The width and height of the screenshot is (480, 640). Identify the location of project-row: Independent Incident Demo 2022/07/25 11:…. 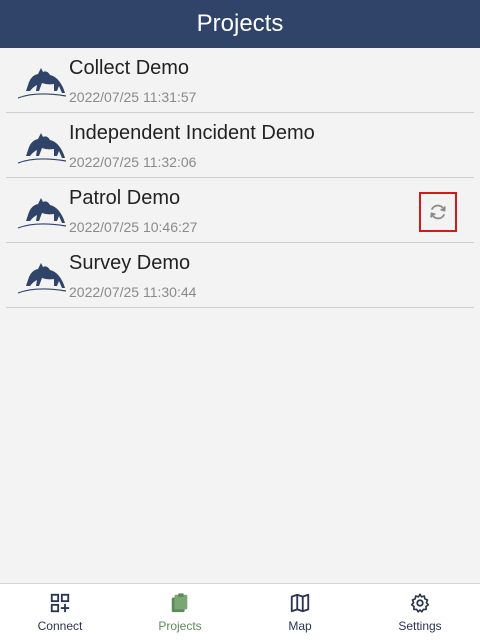
(240, 145).